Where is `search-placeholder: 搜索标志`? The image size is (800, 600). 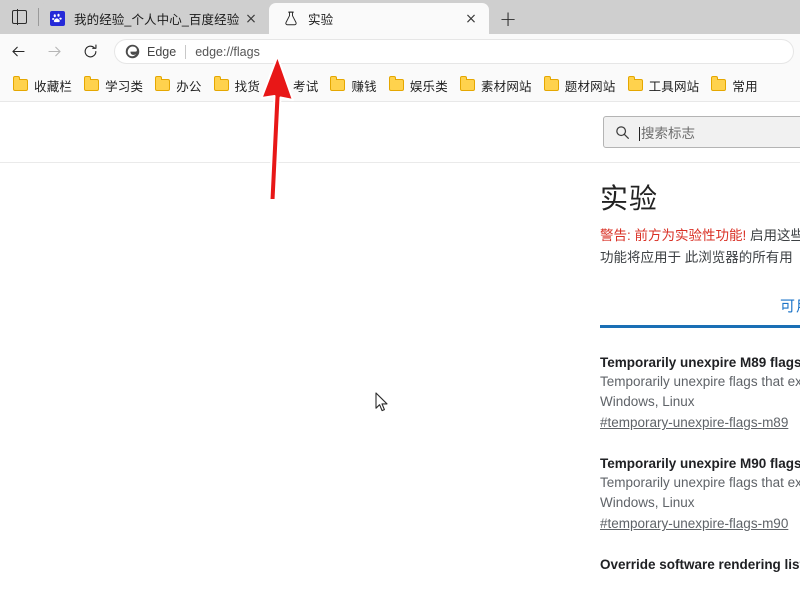 search-placeholder: 搜索标志 is located at coordinates (667, 132).